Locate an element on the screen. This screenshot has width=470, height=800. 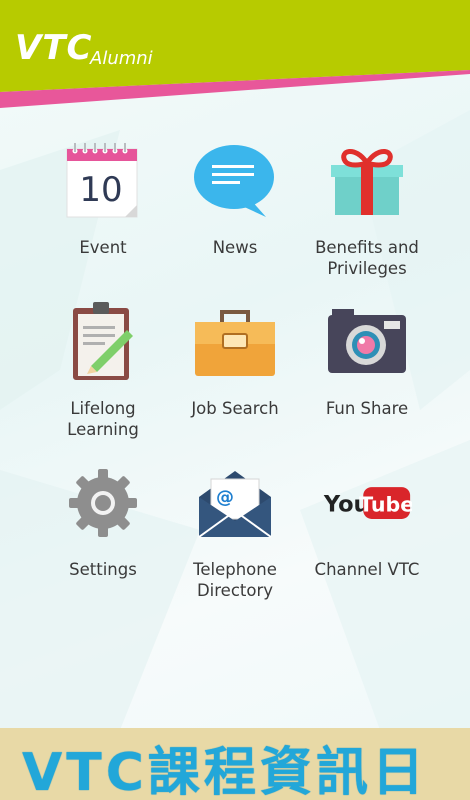
menu-label-settings: Settings is located at coordinates (103, 569).